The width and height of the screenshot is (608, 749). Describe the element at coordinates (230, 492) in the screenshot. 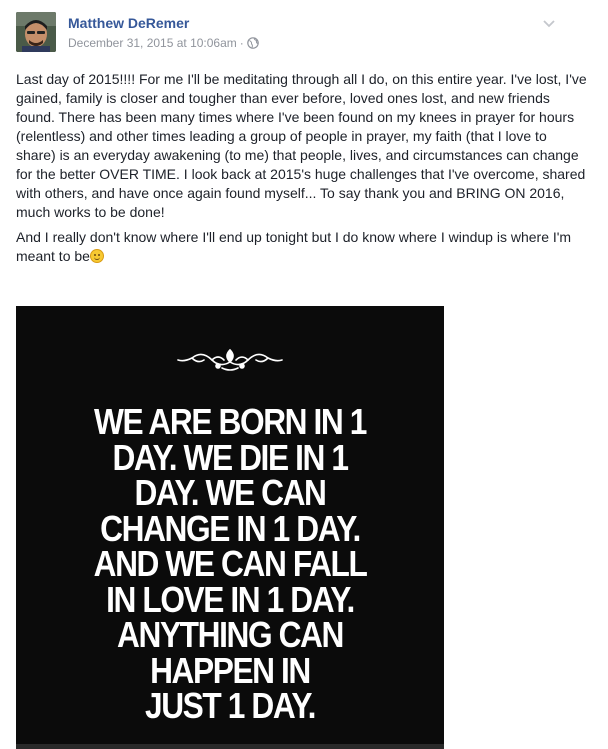

I see `quote-line: DAY. WE CAN` at that location.